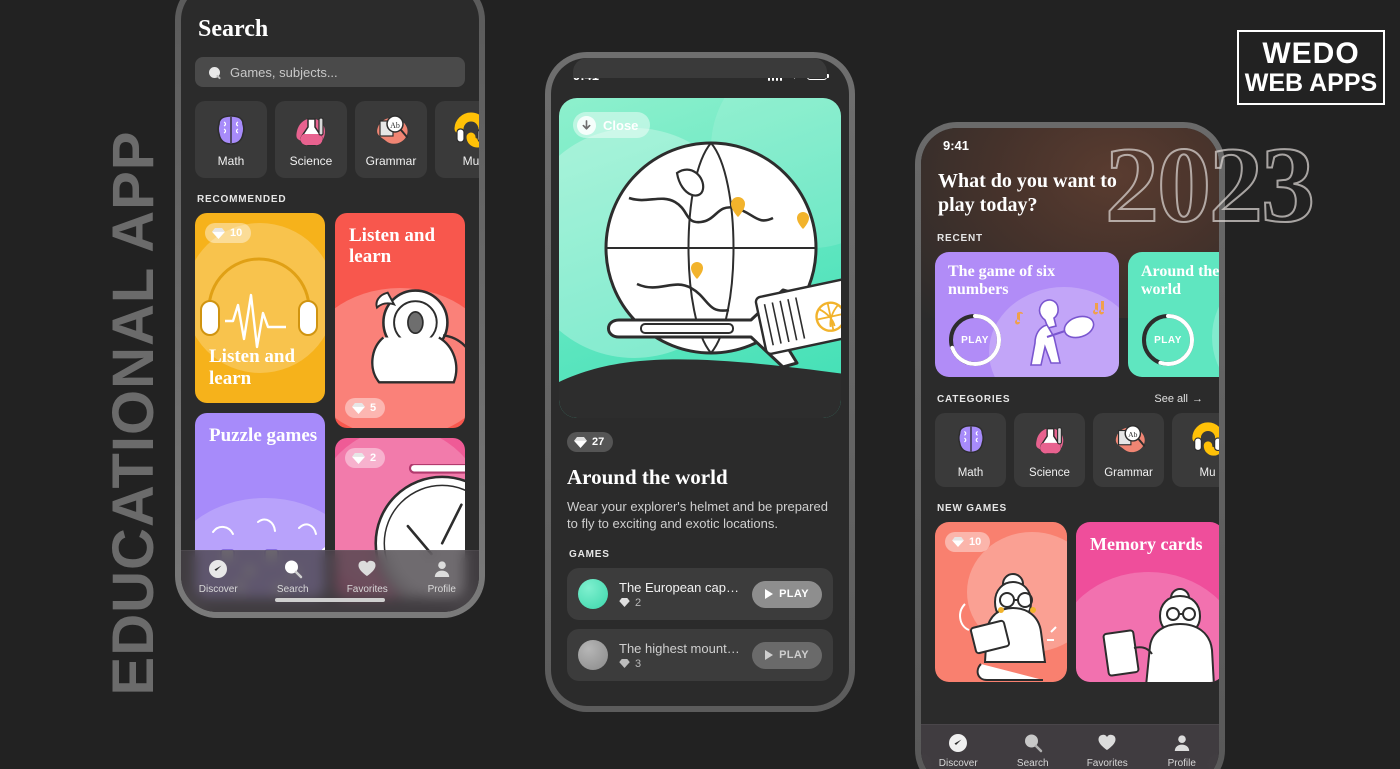  I want to click on new-game-card-memory-cards: Memory cards, so click(1147, 602).